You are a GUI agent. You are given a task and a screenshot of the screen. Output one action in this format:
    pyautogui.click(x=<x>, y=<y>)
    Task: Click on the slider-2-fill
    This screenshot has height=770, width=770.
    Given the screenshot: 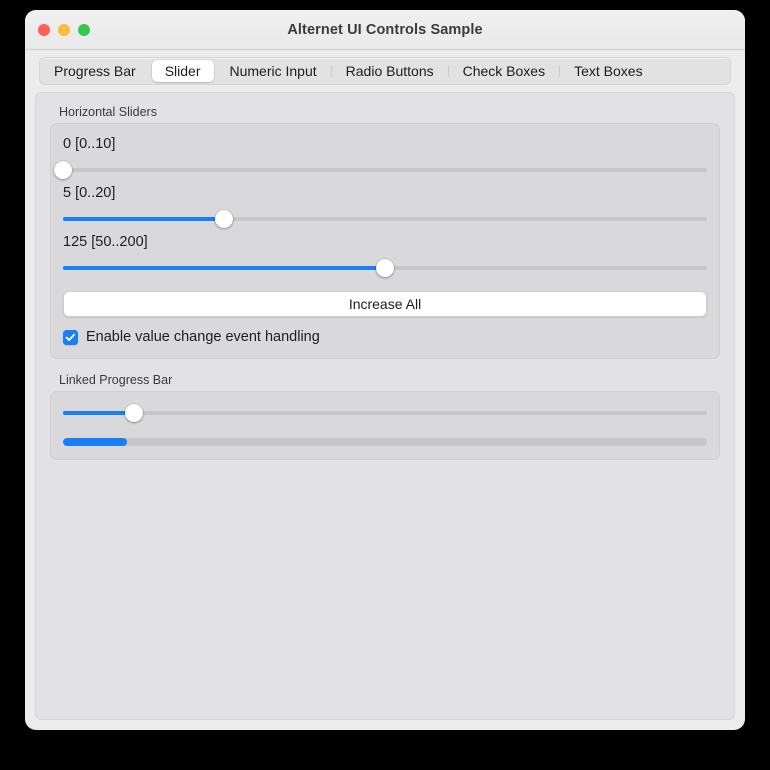 What is the action you would take?
    pyautogui.click(x=143, y=219)
    